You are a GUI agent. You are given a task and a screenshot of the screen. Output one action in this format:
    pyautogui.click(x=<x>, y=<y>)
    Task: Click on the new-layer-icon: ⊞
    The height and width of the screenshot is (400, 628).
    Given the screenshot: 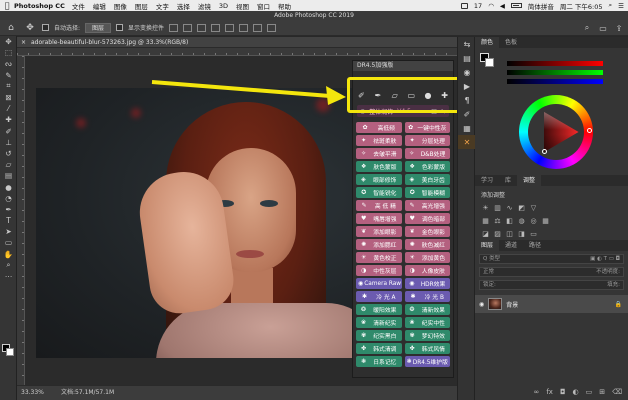 What is the action you would take?
    pyautogui.click(x=602, y=393)
    